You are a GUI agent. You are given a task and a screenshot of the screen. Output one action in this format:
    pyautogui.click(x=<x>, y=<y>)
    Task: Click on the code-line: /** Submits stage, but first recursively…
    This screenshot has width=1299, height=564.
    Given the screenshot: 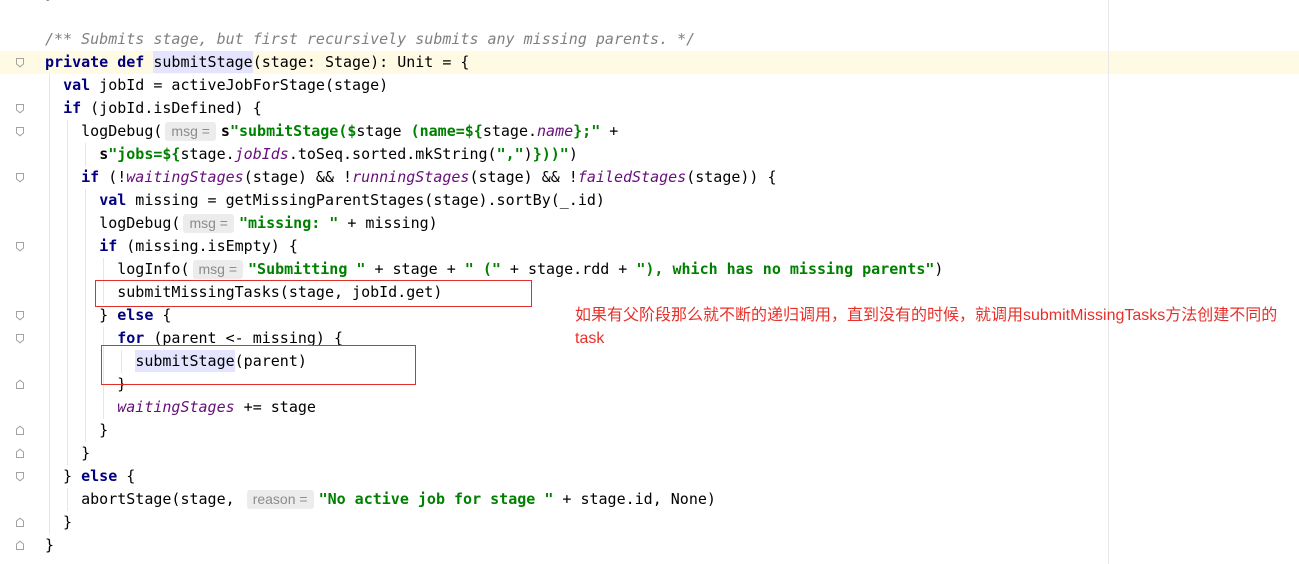 What is the action you would take?
    pyautogui.click(x=649, y=39)
    